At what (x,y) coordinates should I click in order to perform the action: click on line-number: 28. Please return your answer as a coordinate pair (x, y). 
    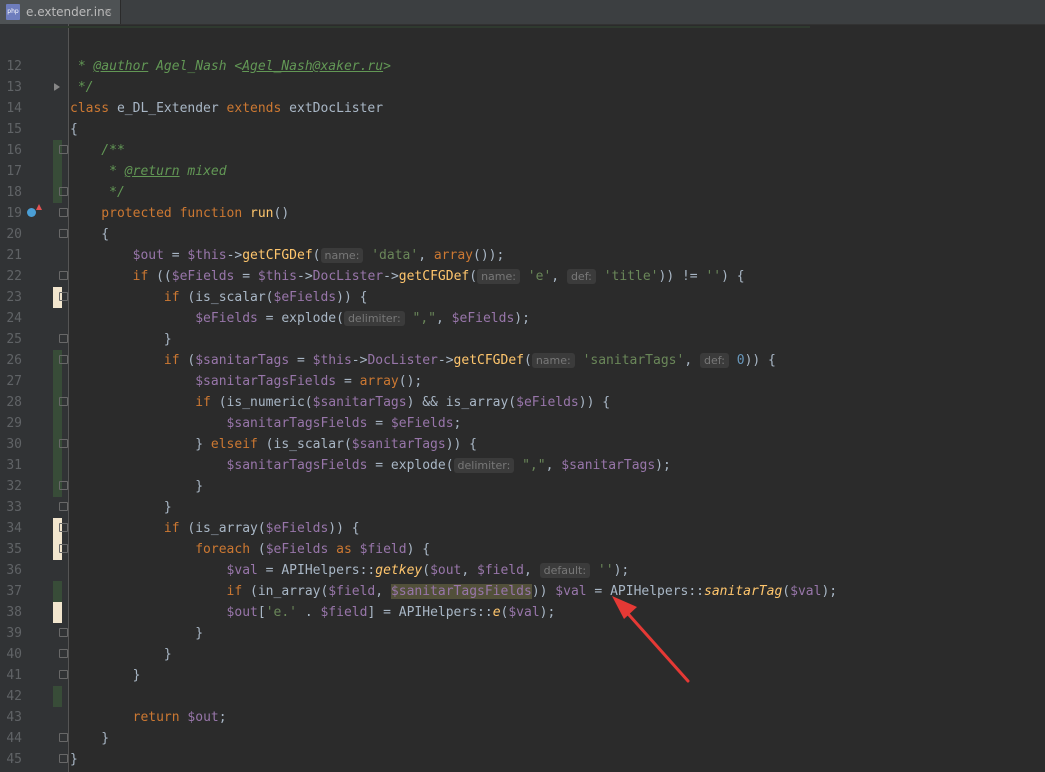
    Looking at the image, I should click on (14, 402).